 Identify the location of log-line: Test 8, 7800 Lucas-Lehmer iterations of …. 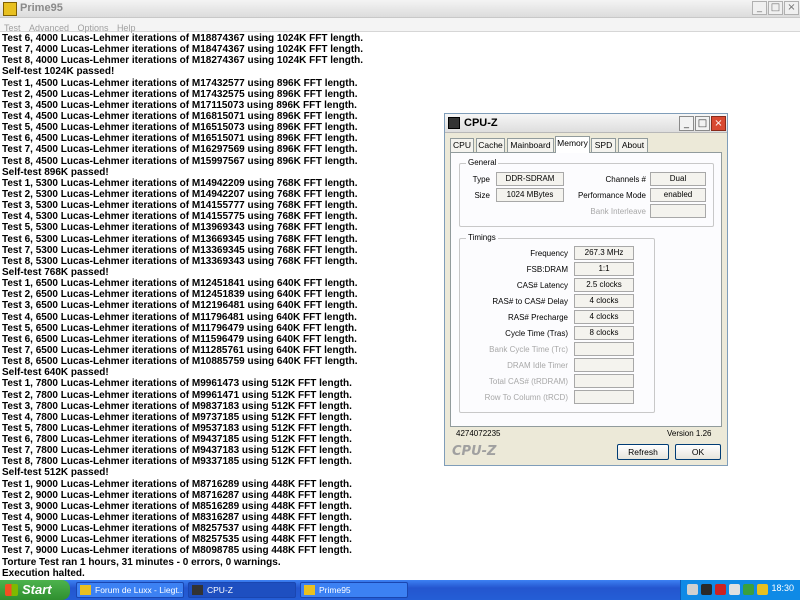
(177, 462).